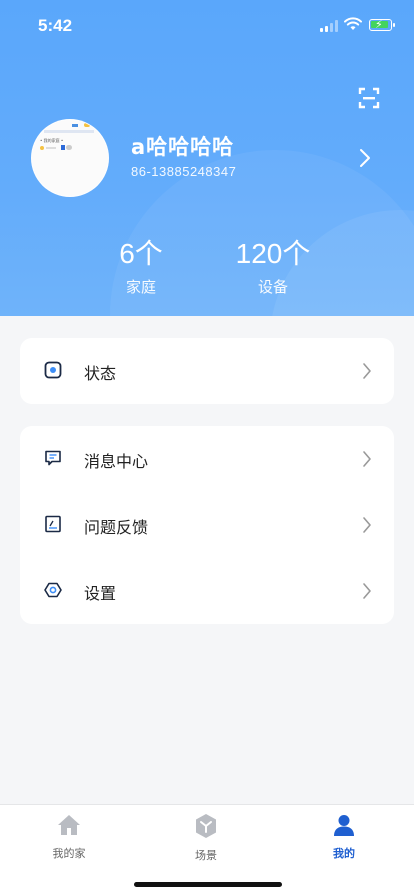 The height and width of the screenshot is (896, 414). What do you see at coordinates (344, 837) in the screenshot?
I see `tab-mine: 我的` at bounding box center [344, 837].